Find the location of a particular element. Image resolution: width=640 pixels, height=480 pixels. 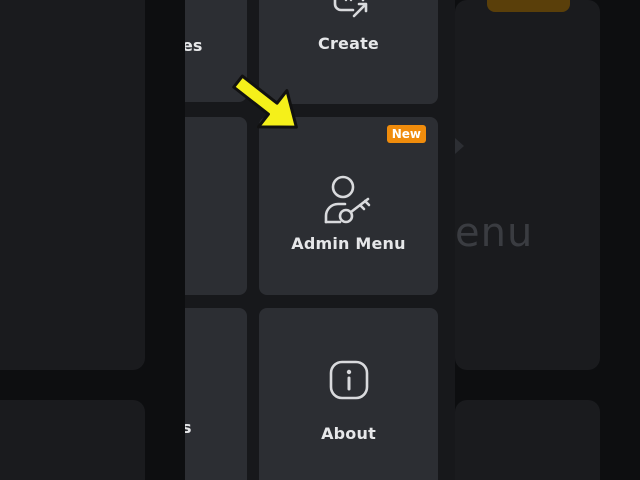

info-icon is located at coordinates (348, 380).